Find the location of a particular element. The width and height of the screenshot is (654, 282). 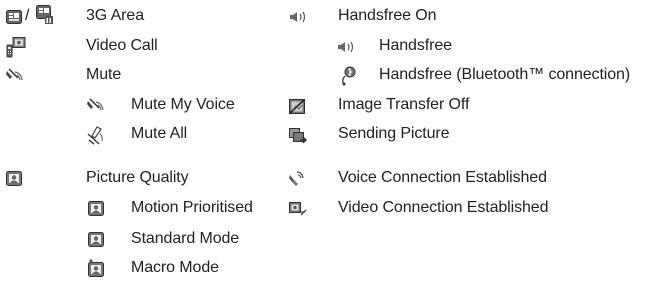

mute-my-voice-icon is located at coordinates (95, 106).